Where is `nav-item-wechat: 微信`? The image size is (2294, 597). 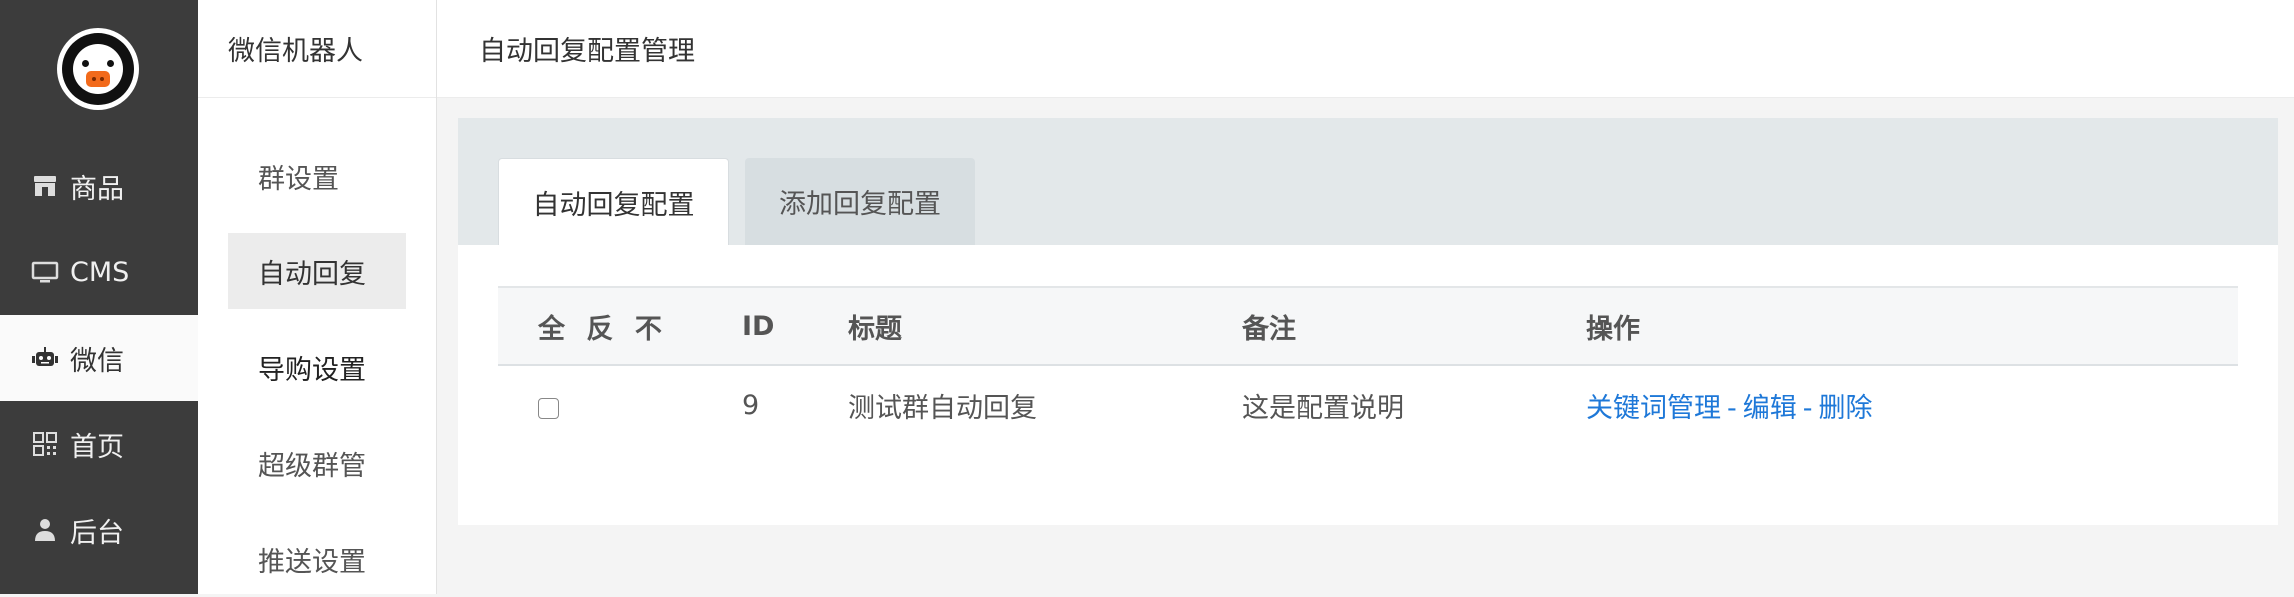 nav-item-wechat: 微信 is located at coordinates (99, 358).